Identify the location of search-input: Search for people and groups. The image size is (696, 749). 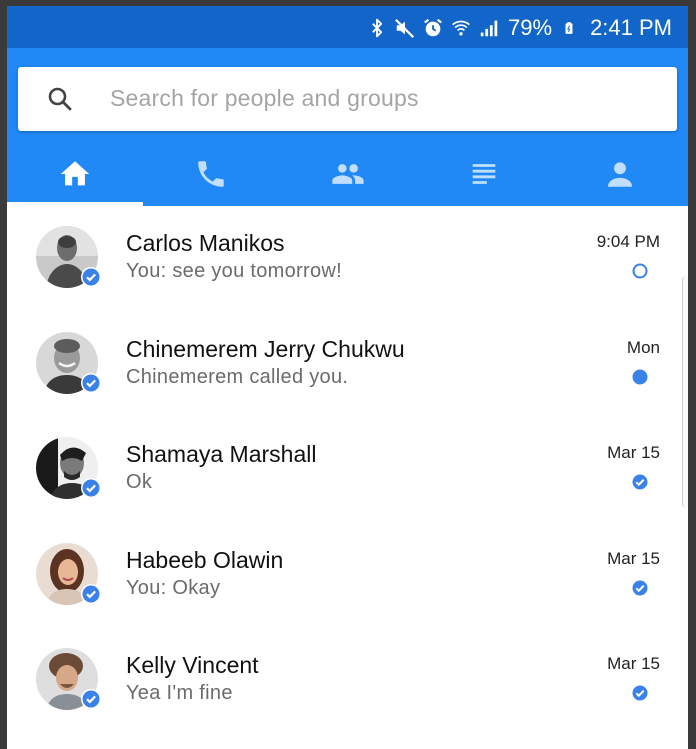
(347, 99).